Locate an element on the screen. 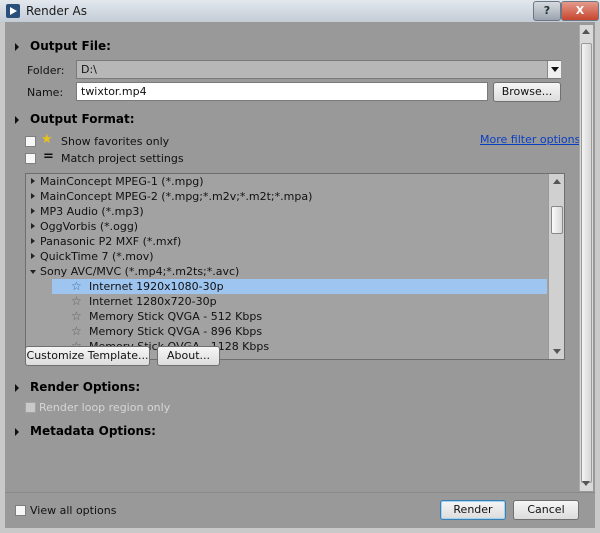  more-filter-options-link: More filter options is located at coordinates (530, 139).